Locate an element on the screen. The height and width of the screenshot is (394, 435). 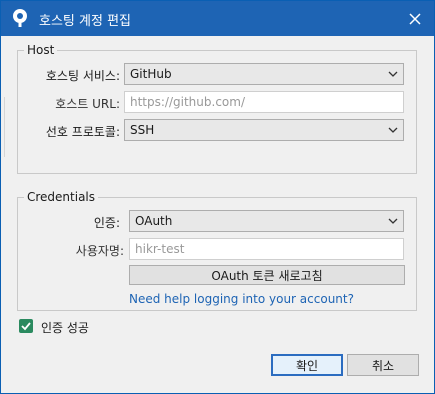
cancel-button: 취소 is located at coordinates (383, 365).